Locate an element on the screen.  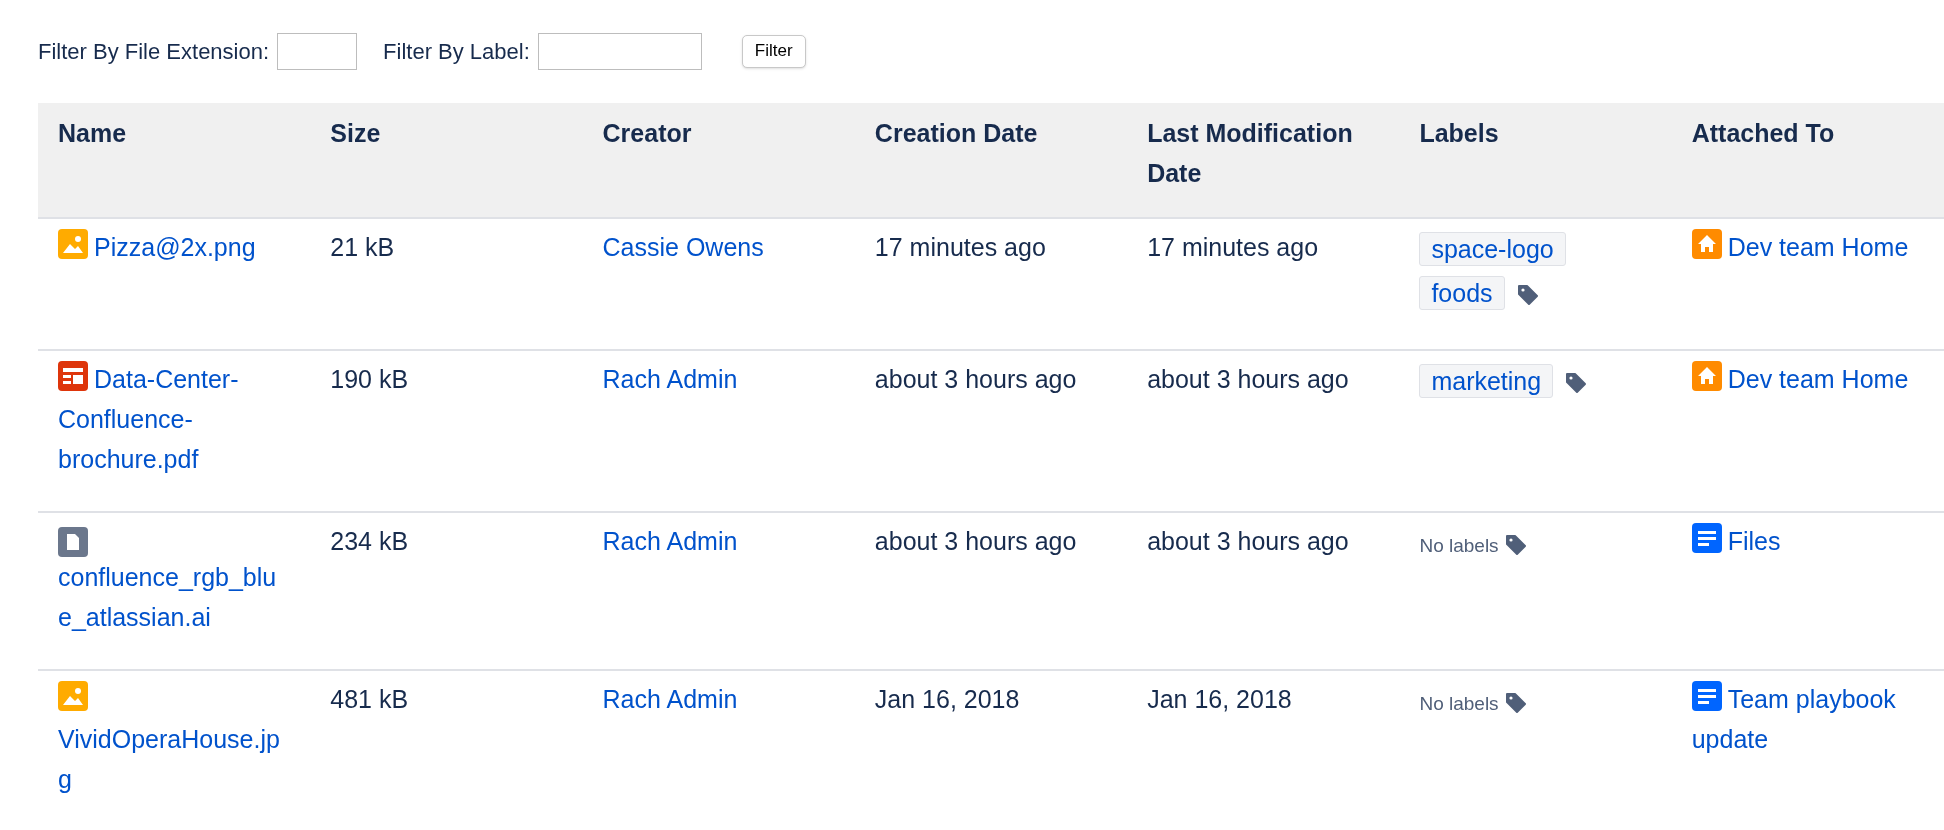
file-link: Pizza@2x.png is located at coordinates (173, 247).